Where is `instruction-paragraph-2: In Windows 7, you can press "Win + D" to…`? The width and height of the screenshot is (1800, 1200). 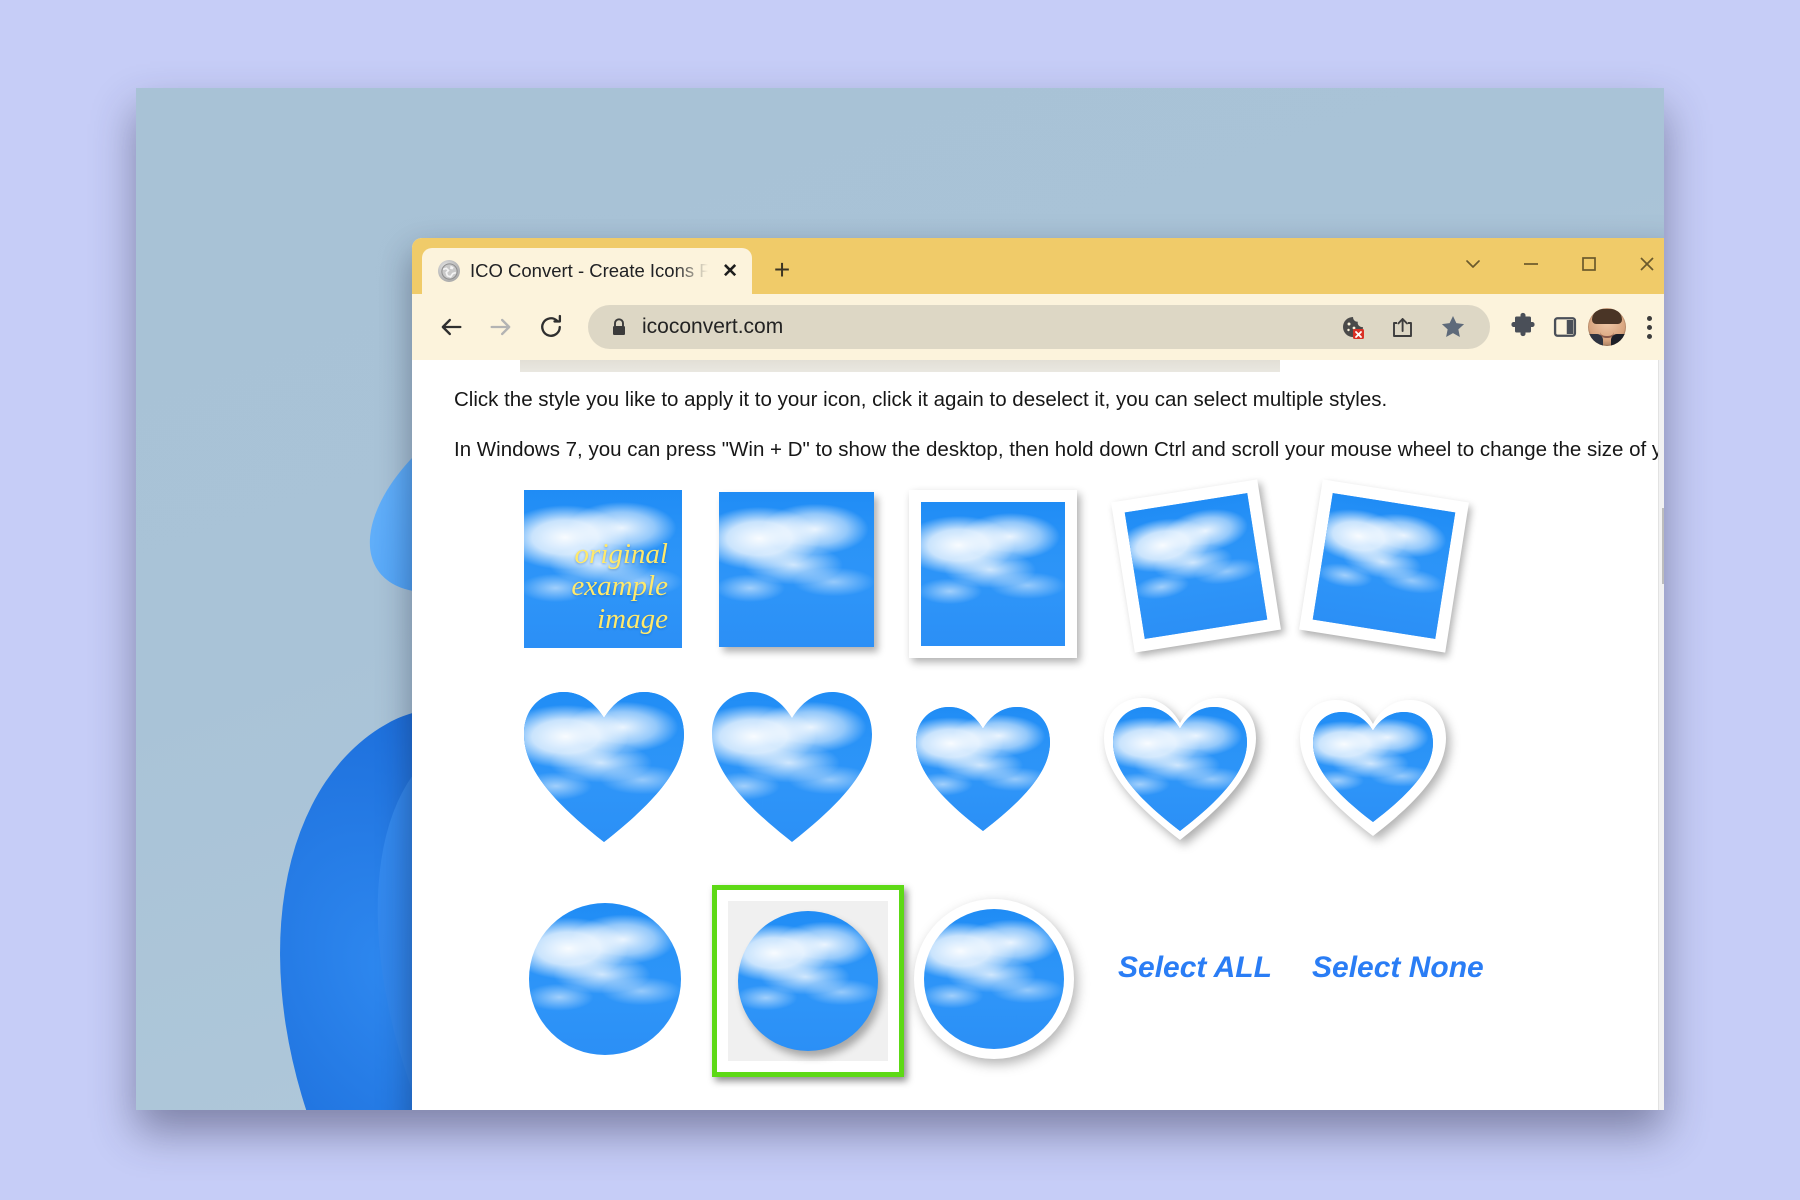 instruction-paragraph-2: In Windows 7, you can press "Win + D" to… is located at coordinates (1056, 449).